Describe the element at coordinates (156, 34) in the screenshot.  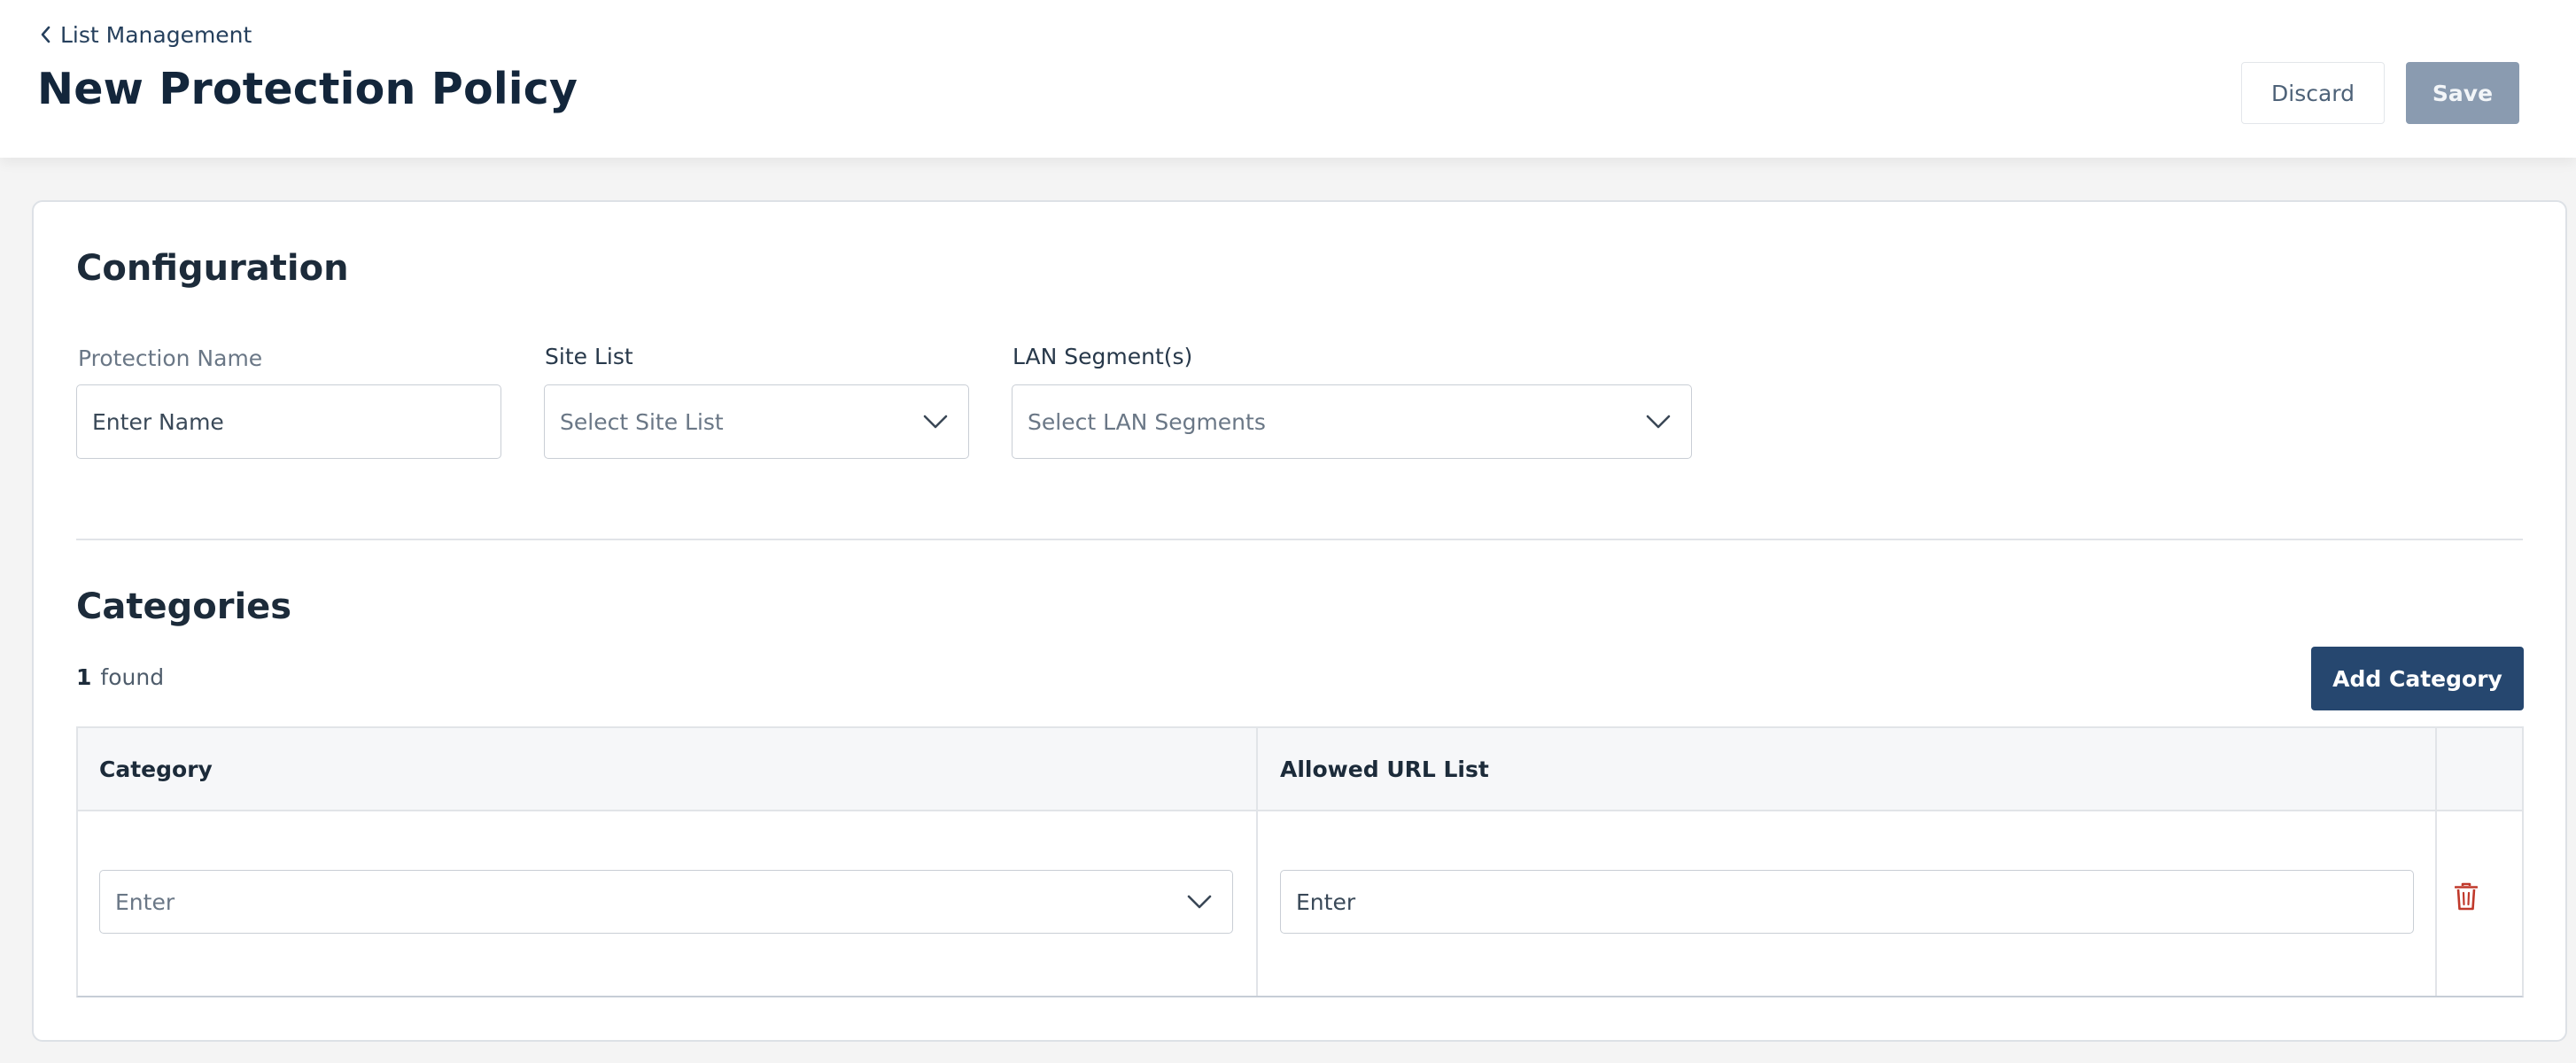
I see `back-link-label: List Management` at that location.